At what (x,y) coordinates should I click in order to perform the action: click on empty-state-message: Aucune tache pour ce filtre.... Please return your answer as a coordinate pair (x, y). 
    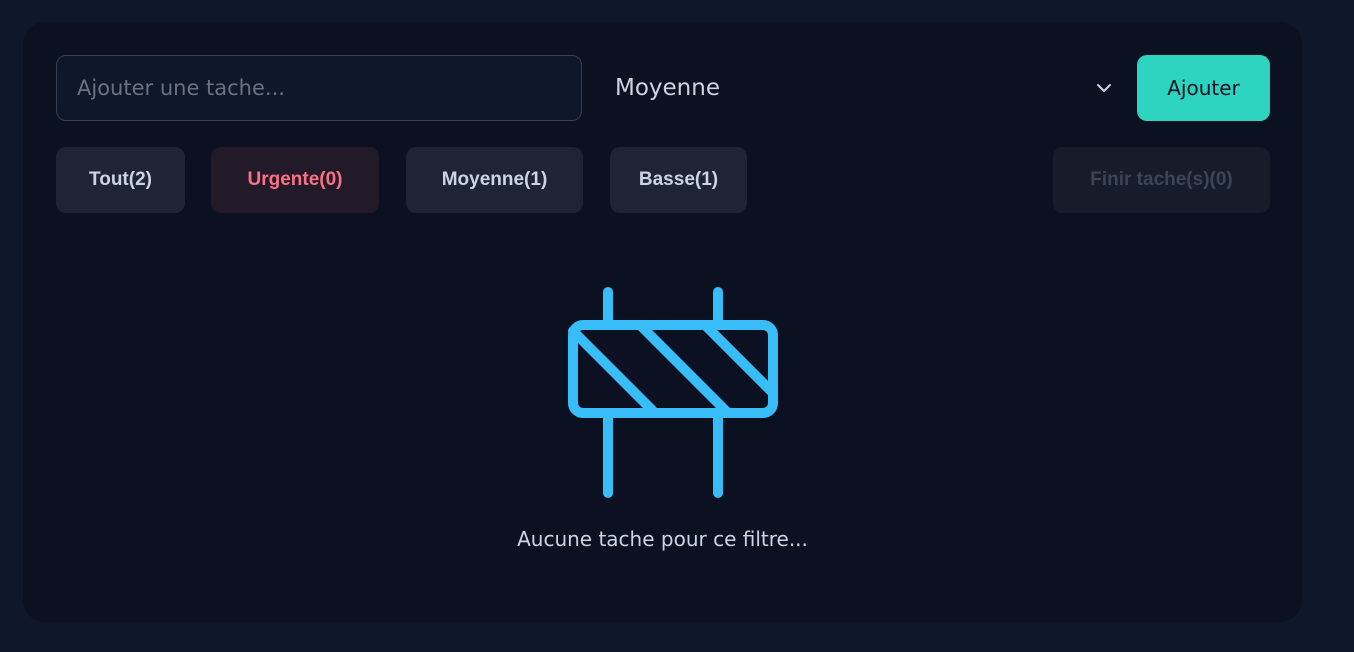
    Looking at the image, I should click on (662, 539).